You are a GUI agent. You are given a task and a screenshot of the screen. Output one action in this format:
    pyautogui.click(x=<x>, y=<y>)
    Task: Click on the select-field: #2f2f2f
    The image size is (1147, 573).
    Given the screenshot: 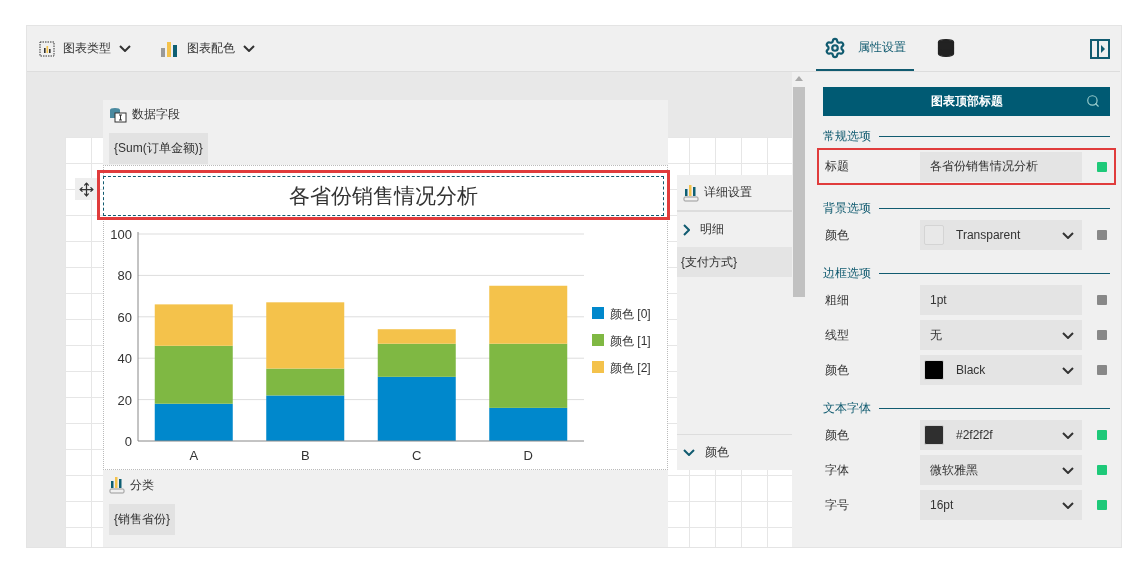 What is the action you would take?
    pyautogui.click(x=1001, y=435)
    